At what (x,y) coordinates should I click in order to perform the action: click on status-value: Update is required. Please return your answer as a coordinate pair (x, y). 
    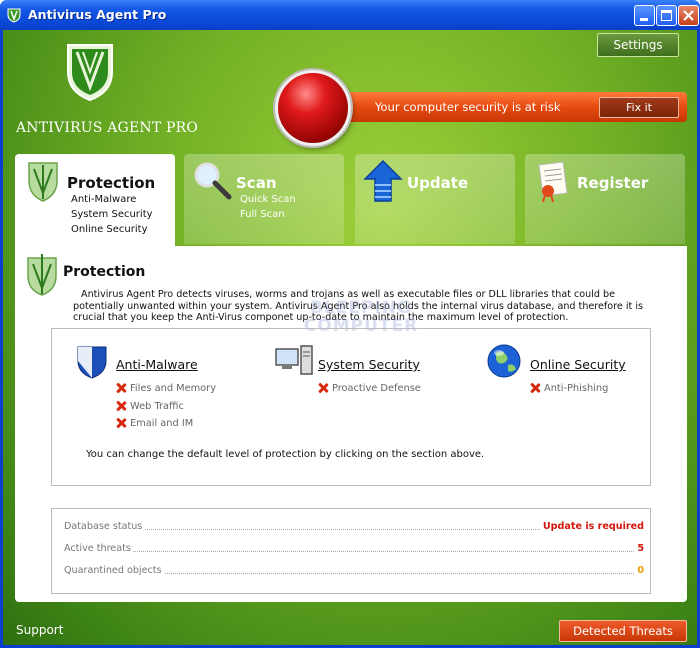
    Looking at the image, I should click on (591, 526).